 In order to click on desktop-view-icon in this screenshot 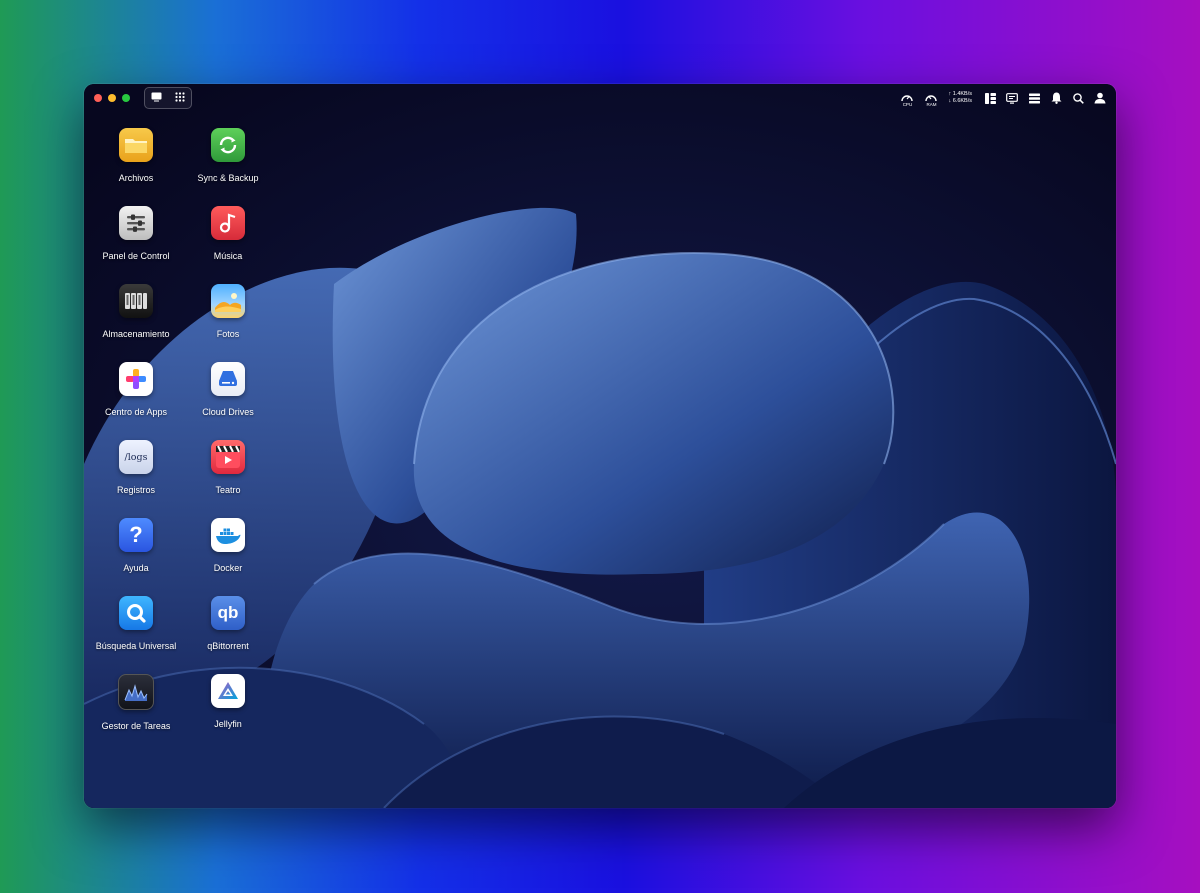, I will do `click(156, 98)`.